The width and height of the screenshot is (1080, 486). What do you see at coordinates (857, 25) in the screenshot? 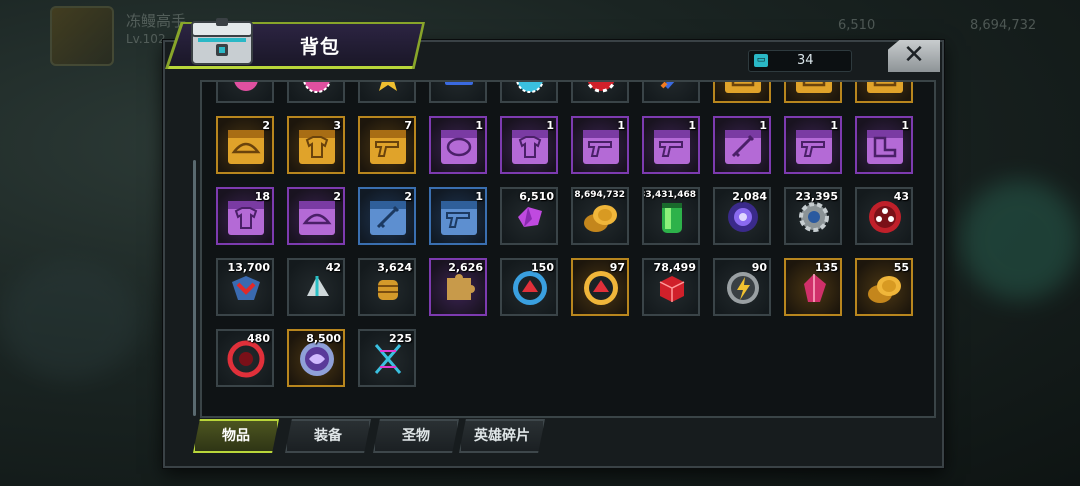
I see `resource-a-value: 6,510` at bounding box center [857, 25].